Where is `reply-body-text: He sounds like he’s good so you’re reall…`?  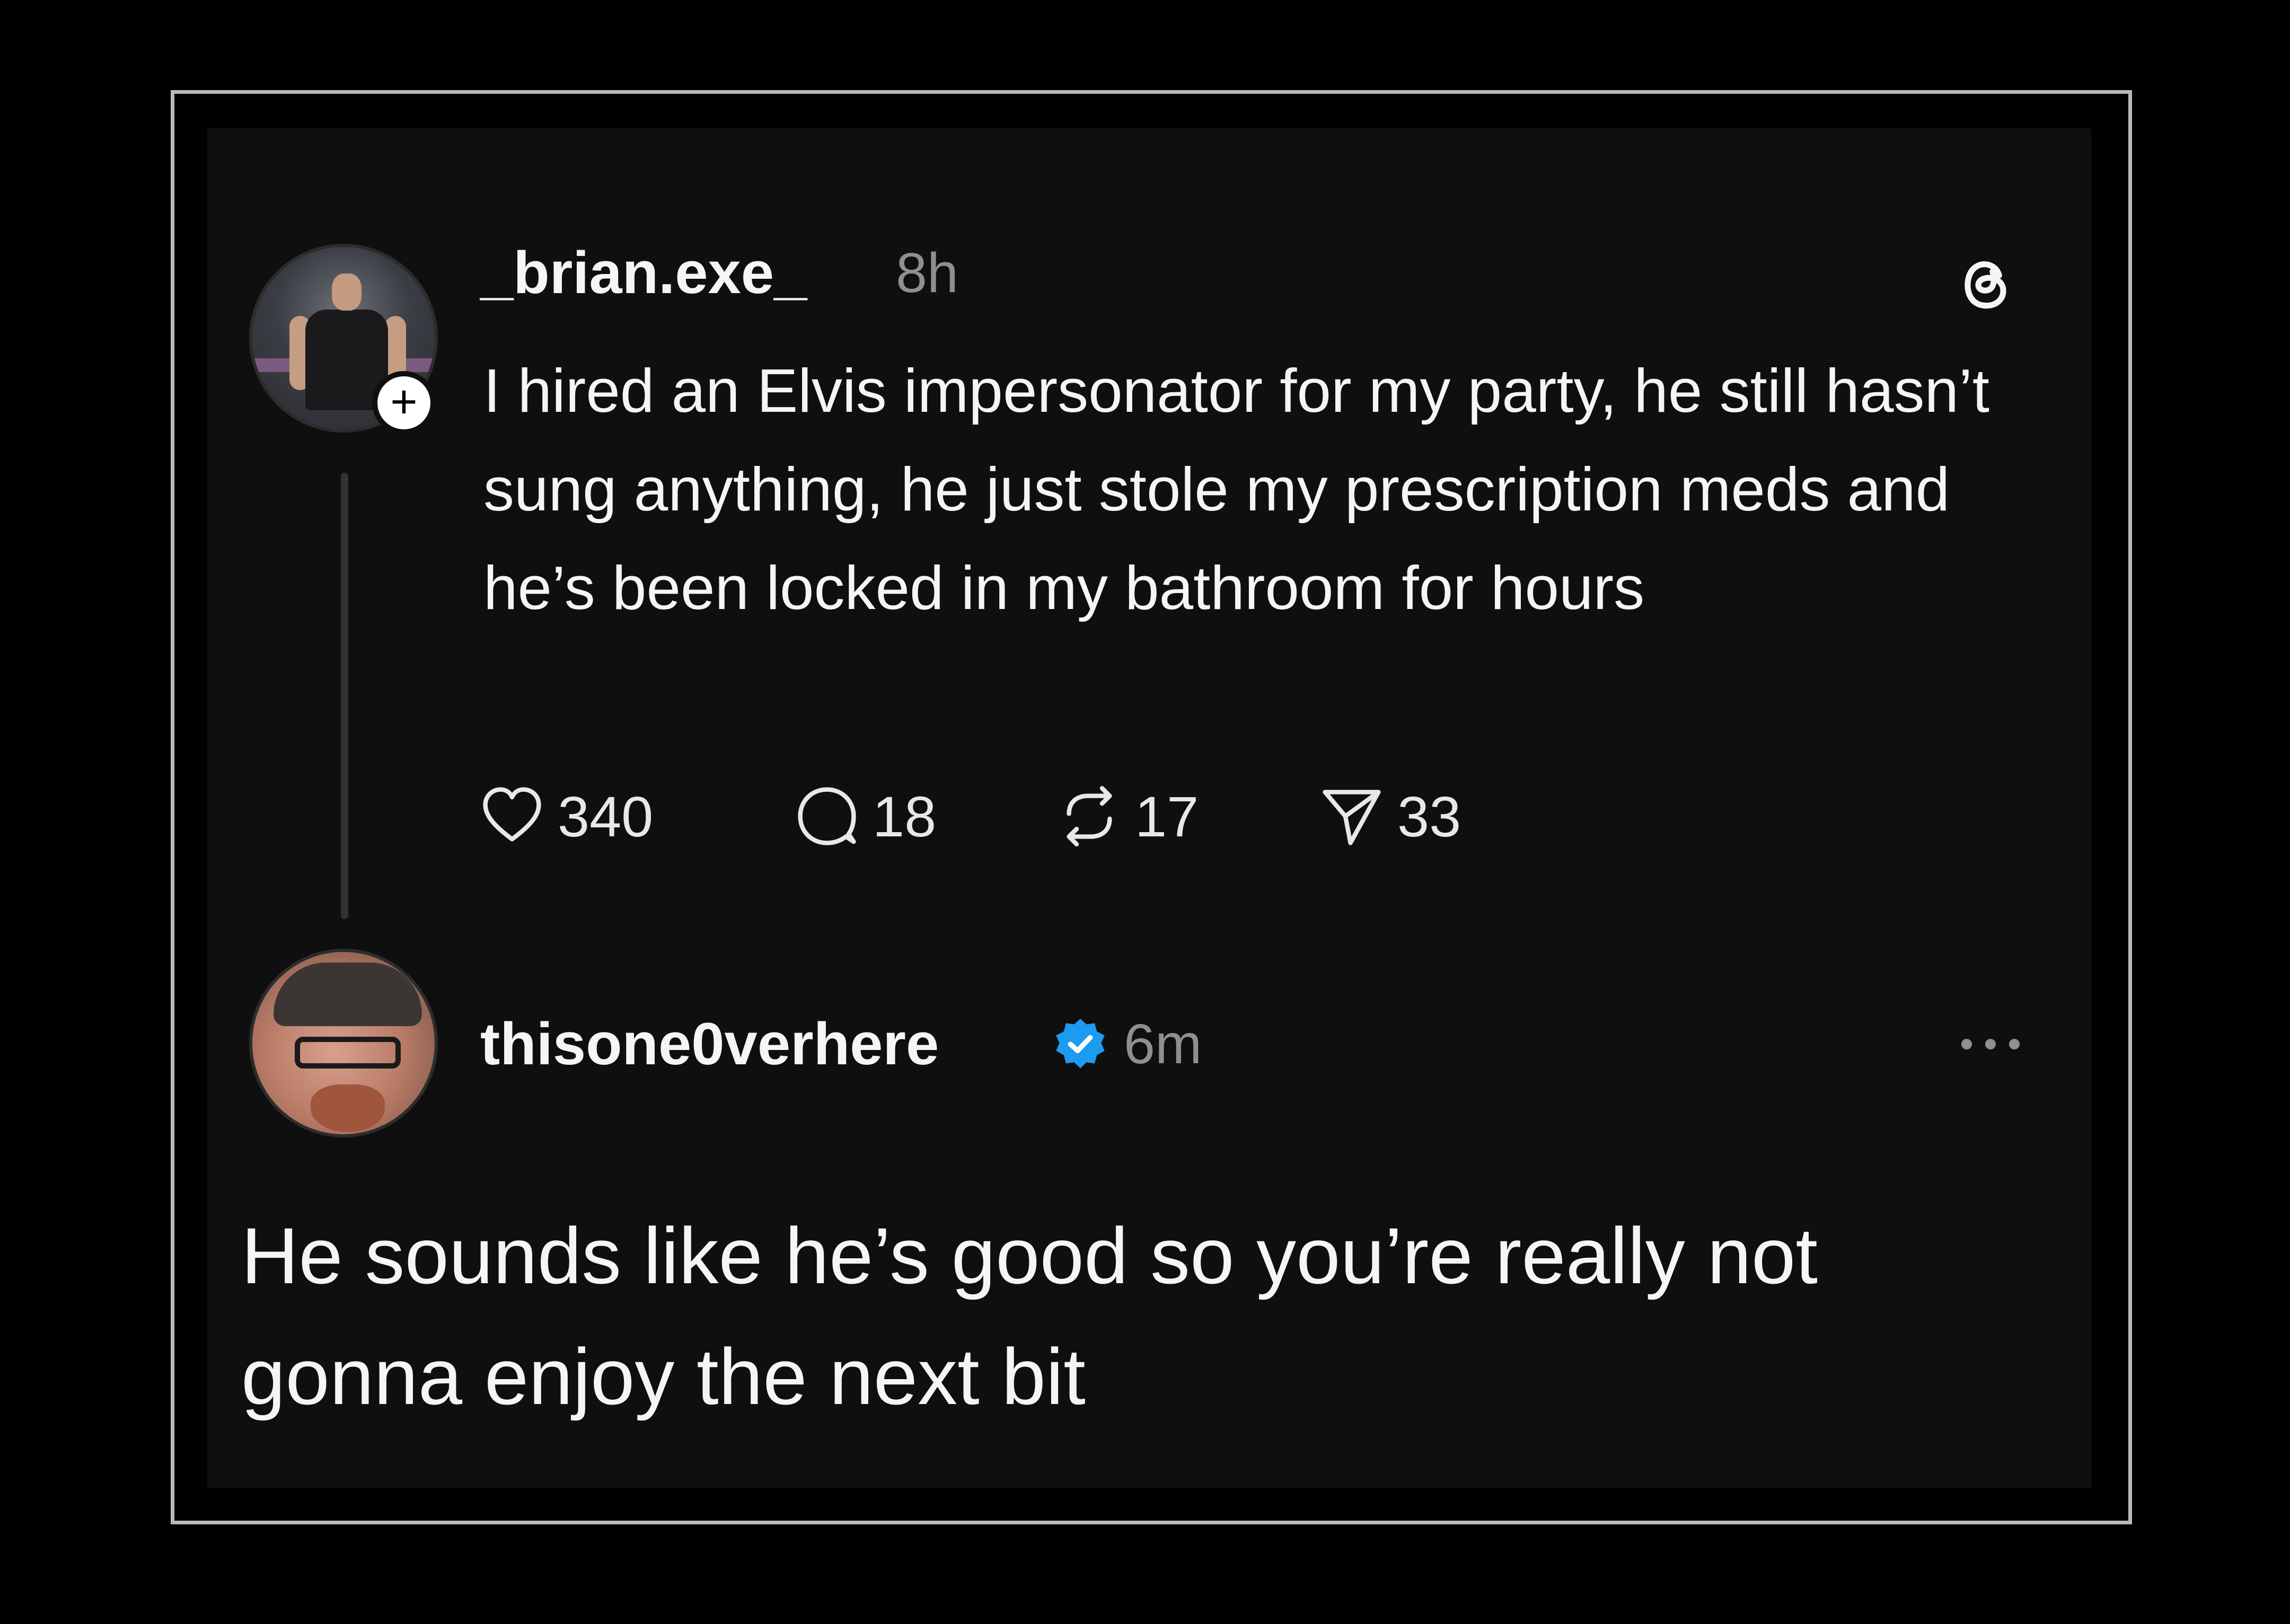
reply-body-text: He sounds like he’s good so you’re reall… is located at coordinates (1029, 1316).